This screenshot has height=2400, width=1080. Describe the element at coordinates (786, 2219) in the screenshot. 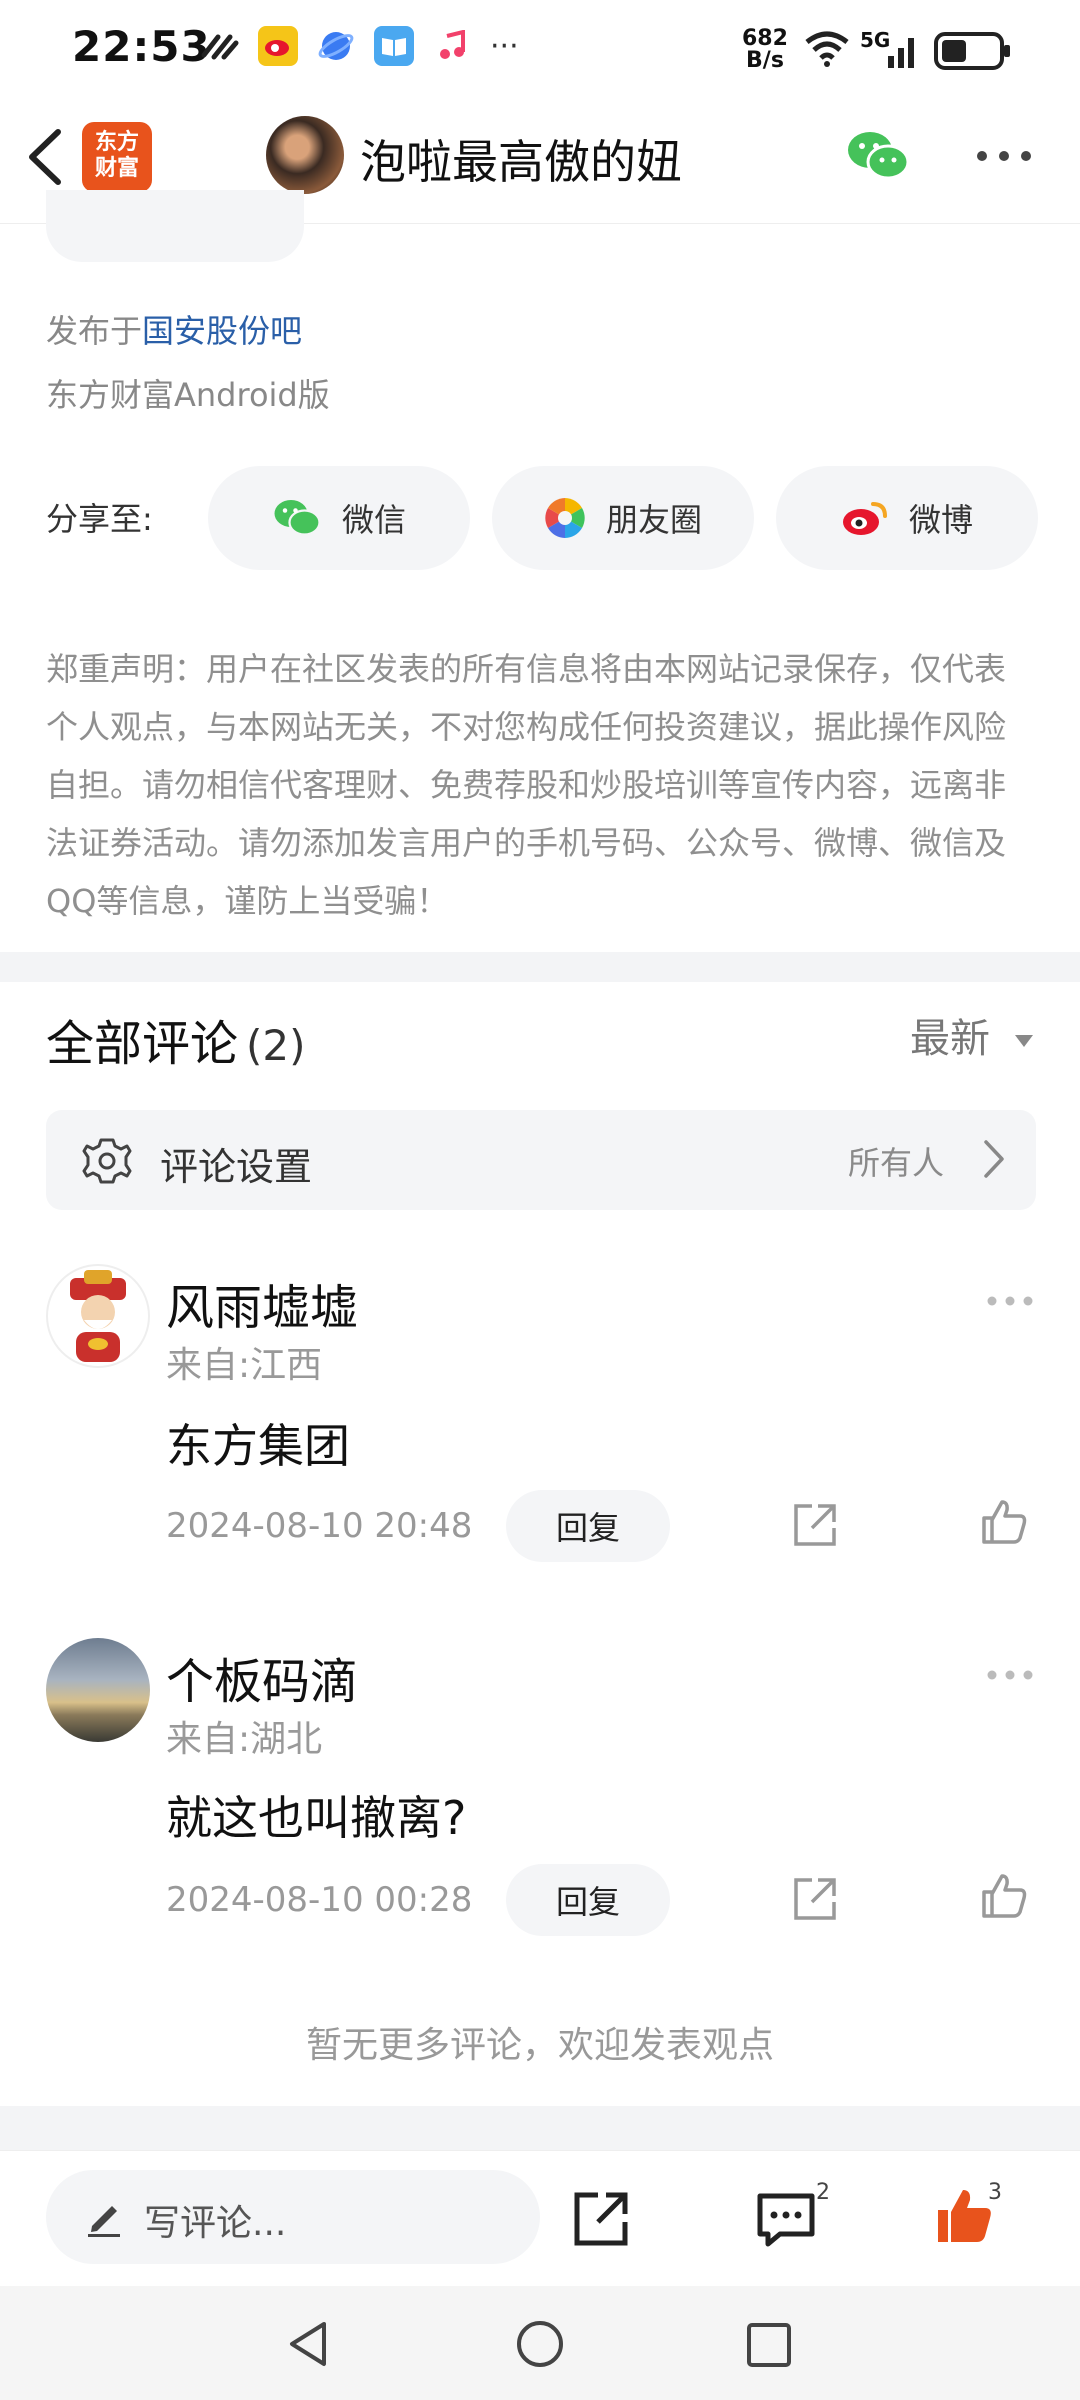

I see `comment-icon` at that location.